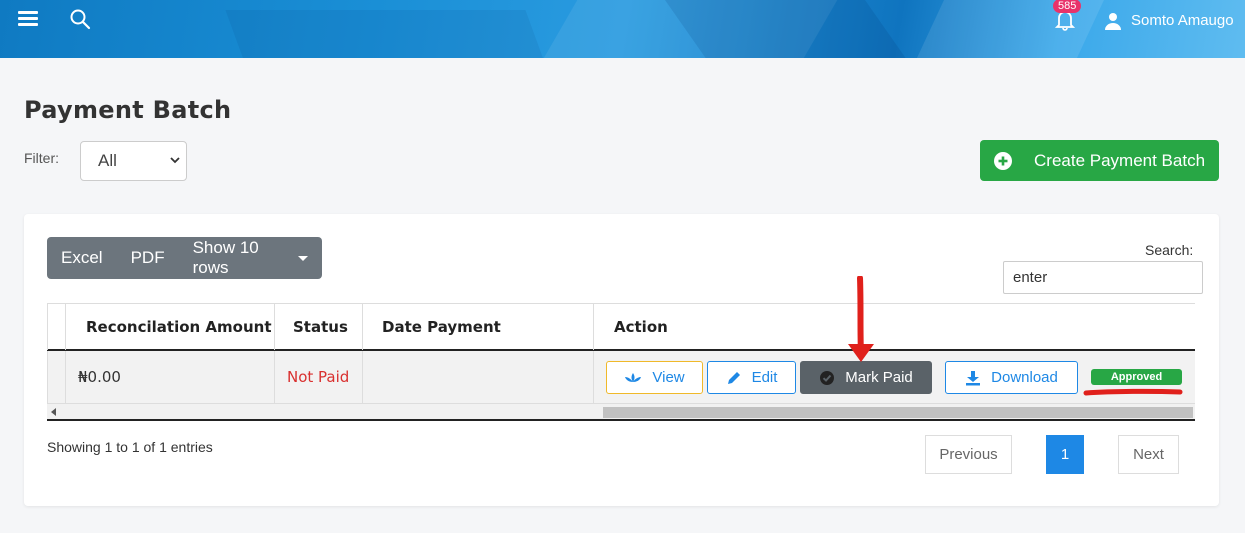 The image size is (1245, 533). I want to click on pdf-label: PDF, so click(147, 257).